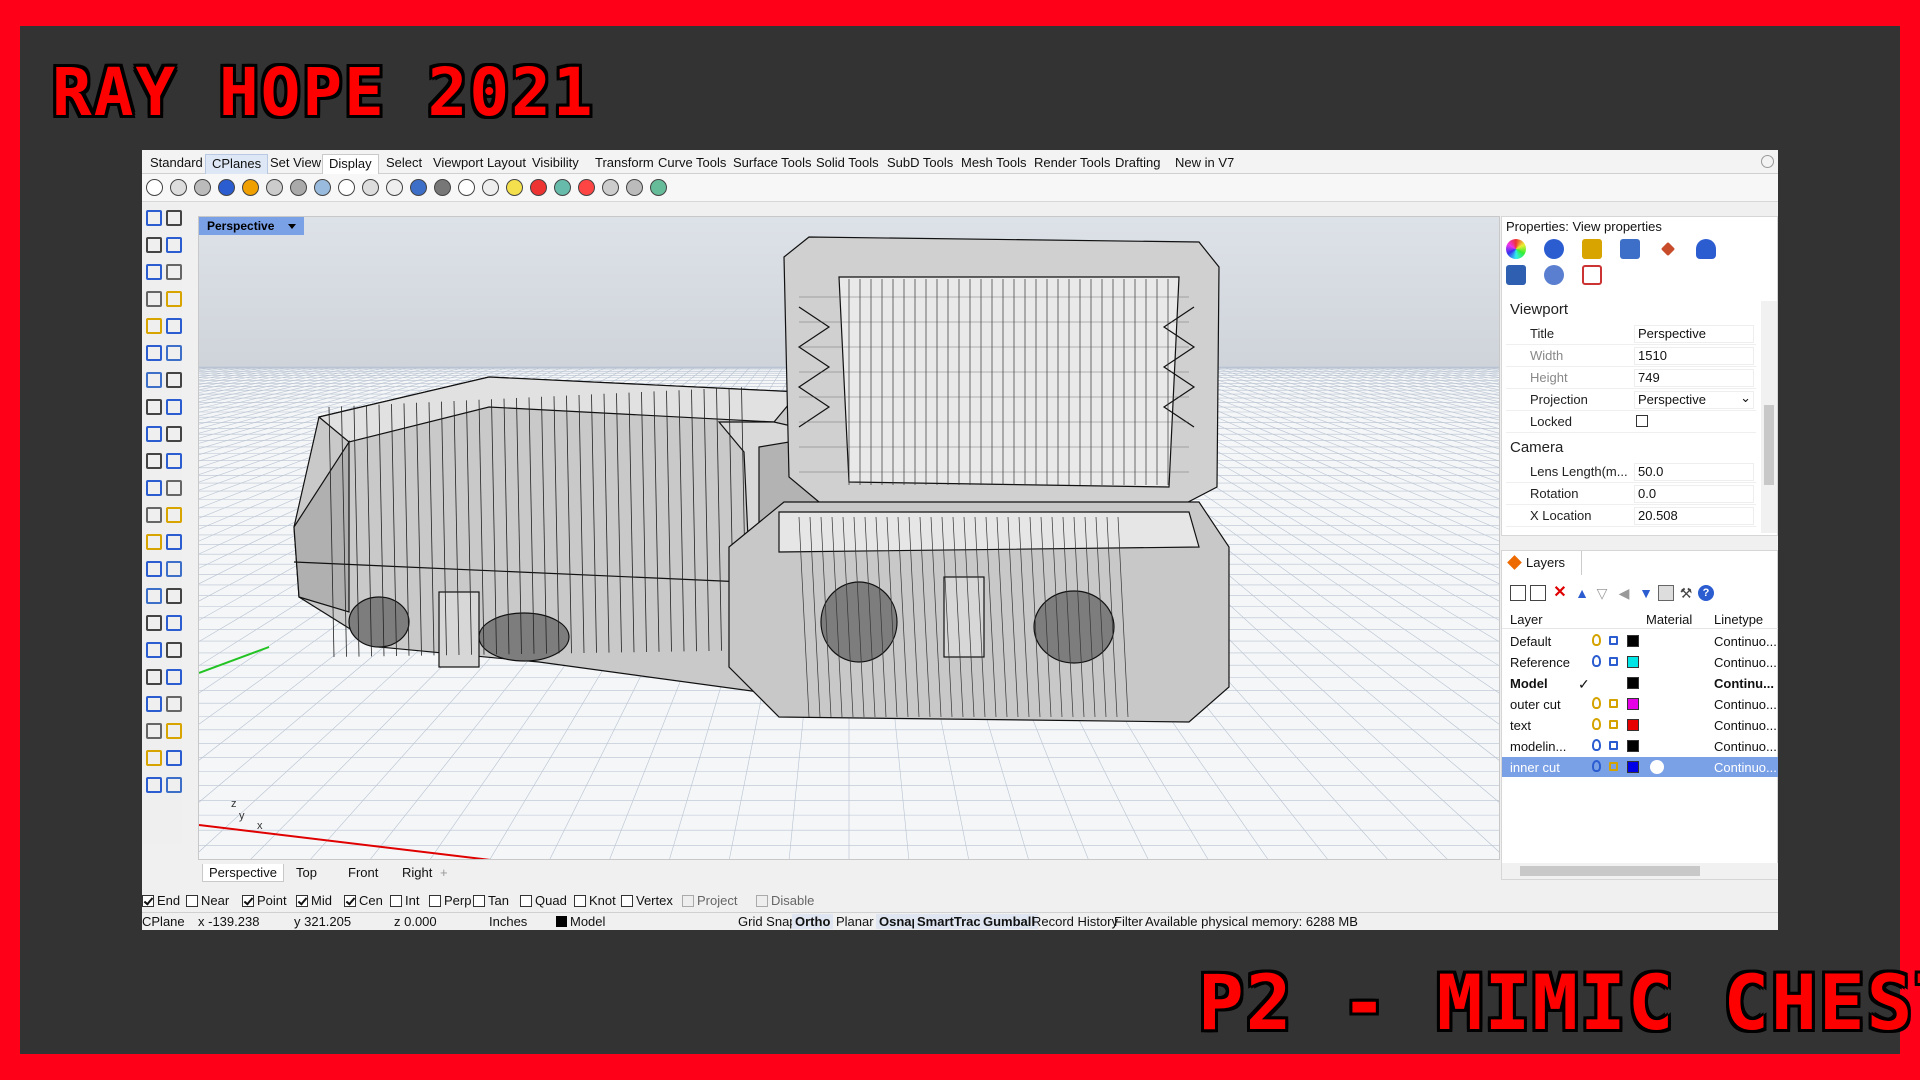 The width and height of the screenshot is (1920, 1080). What do you see at coordinates (595, 900) in the screenshot?
I see `osnap-knot: Knot` at bounding box center [595, 900].